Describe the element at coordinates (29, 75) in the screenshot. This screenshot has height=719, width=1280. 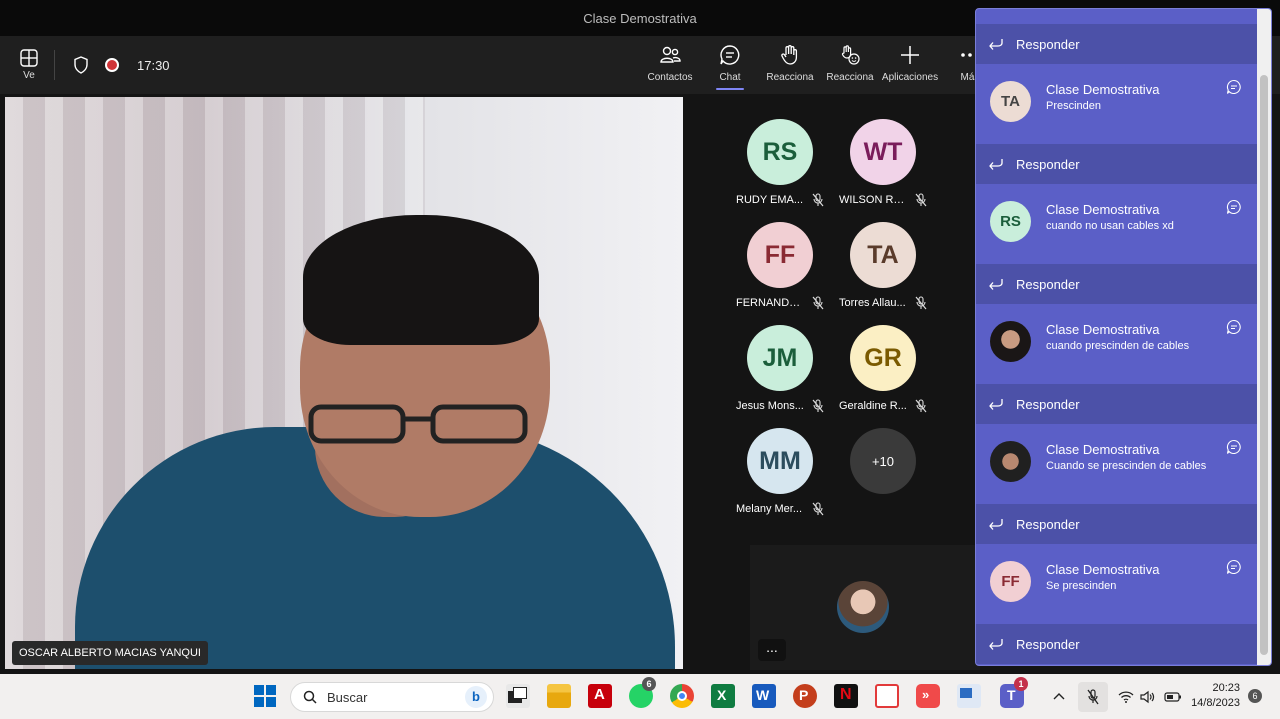
I see `view-label: Ve` at that location.